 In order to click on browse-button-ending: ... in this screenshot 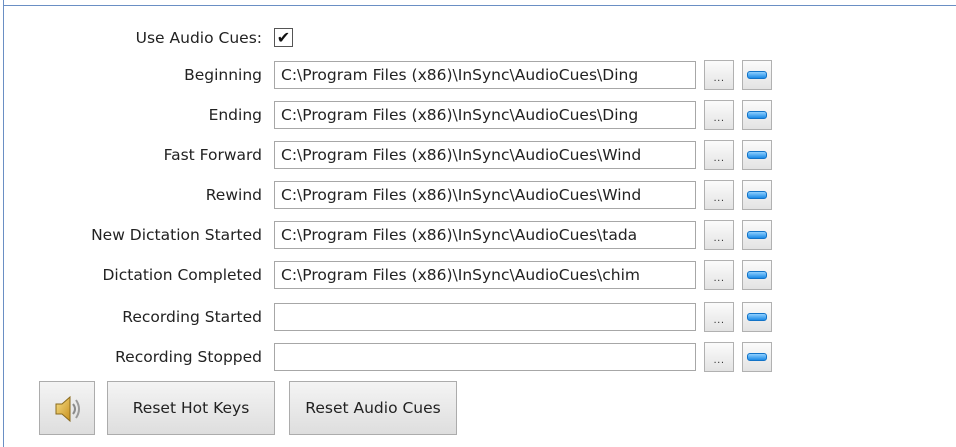, I will do `click(719, 115)`.